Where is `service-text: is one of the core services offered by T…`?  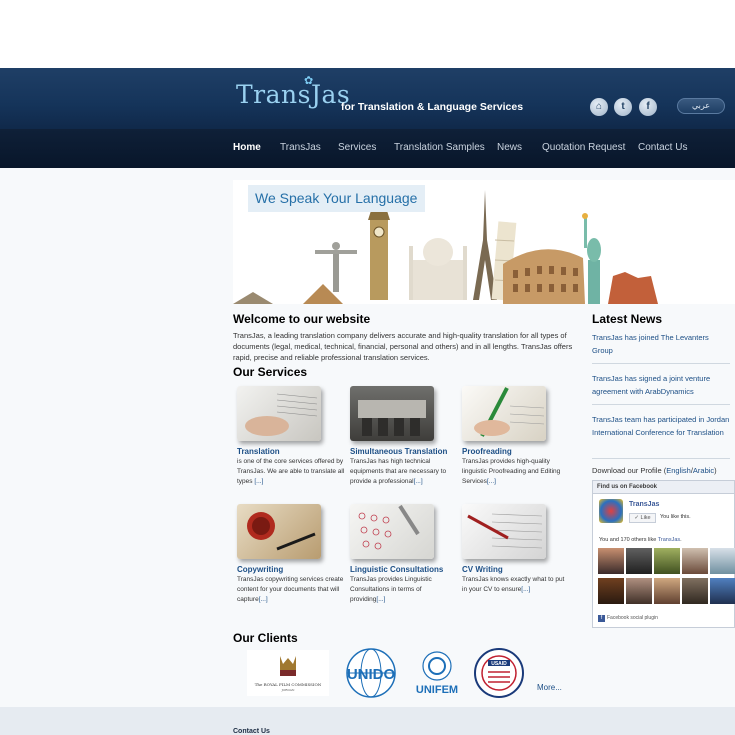
service-text: is one of the core services offered by T… is located at coordinates (291, 471).